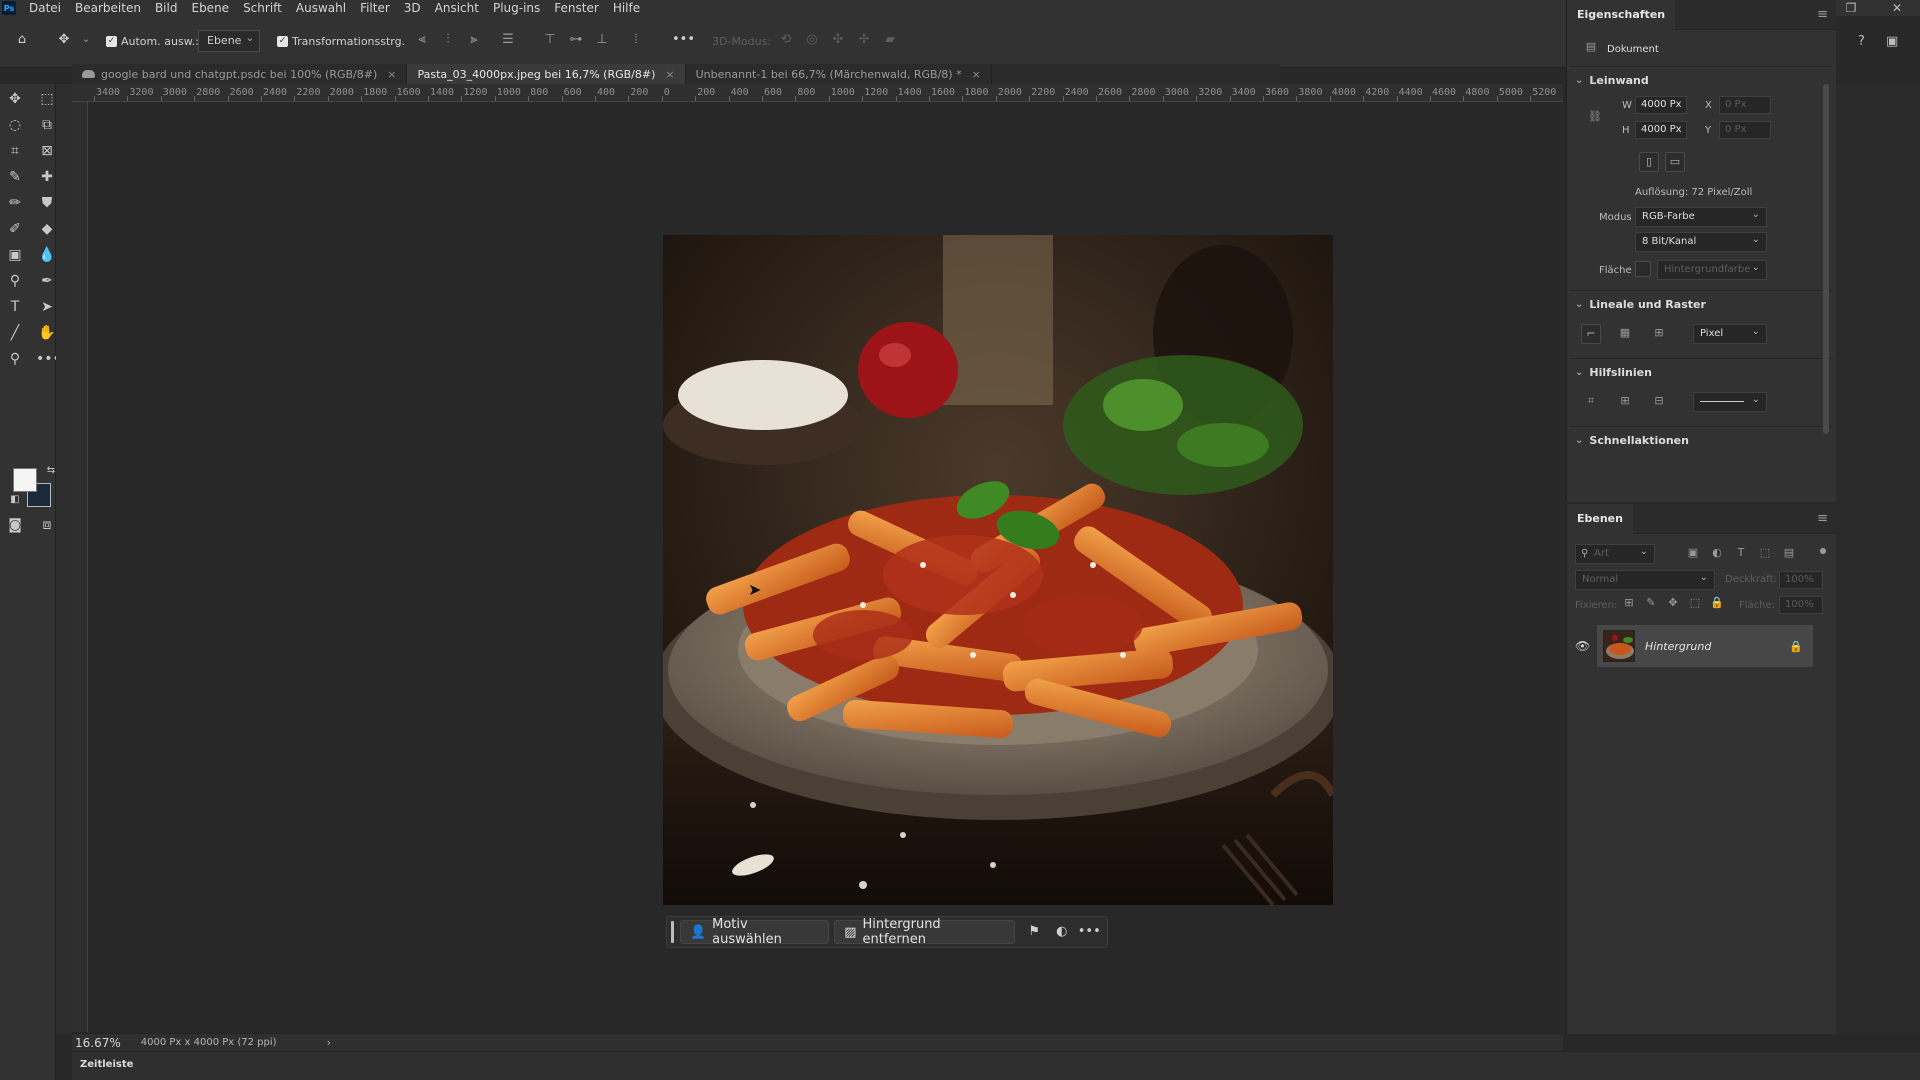 Image resolution: width=1920 pixels, height=1080 pixels. Describe the element at coordinates (1659, 402) in the screenshot. I see `guide-layout-icon: ⊟` at that location.